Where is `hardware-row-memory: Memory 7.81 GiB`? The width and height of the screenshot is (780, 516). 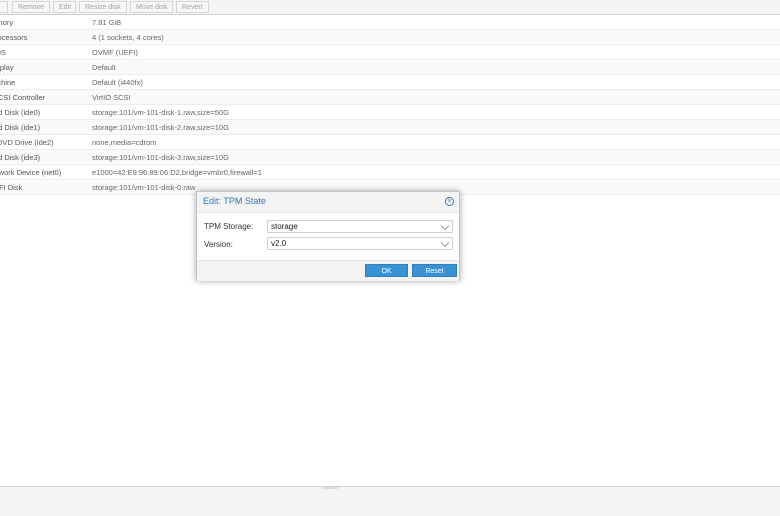
hardware-row-memory: Memory 7.81 GiB is located at coordinates (390, 22).